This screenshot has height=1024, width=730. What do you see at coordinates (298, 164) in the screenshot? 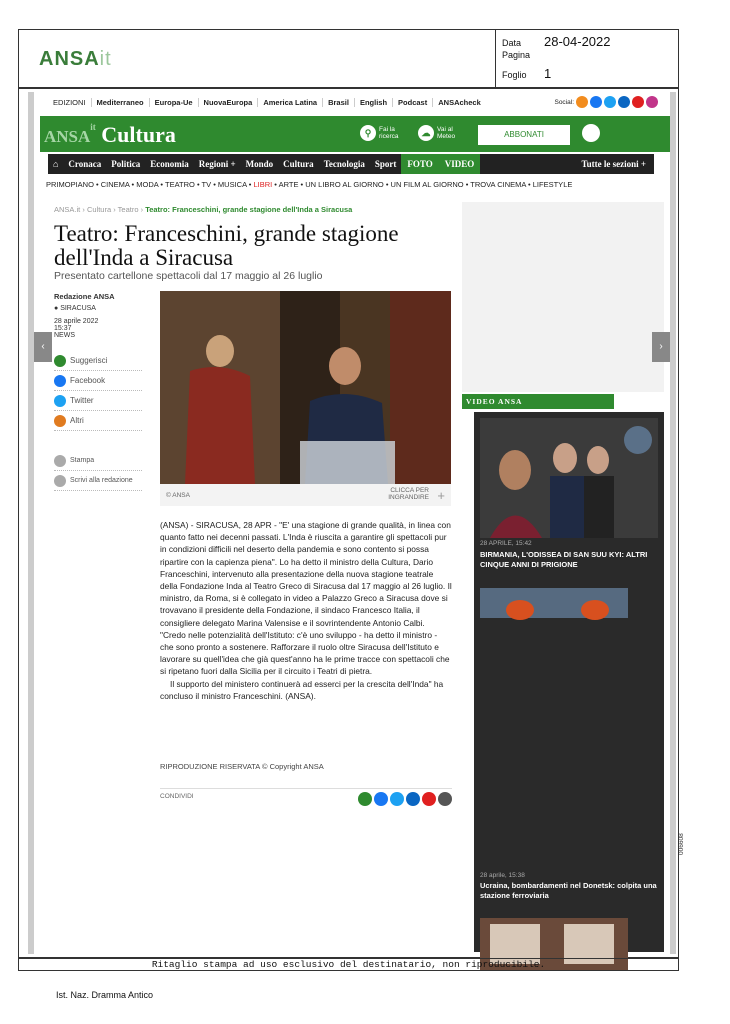
I see `nav-item: Cultura` at bounding box center [298, 164].